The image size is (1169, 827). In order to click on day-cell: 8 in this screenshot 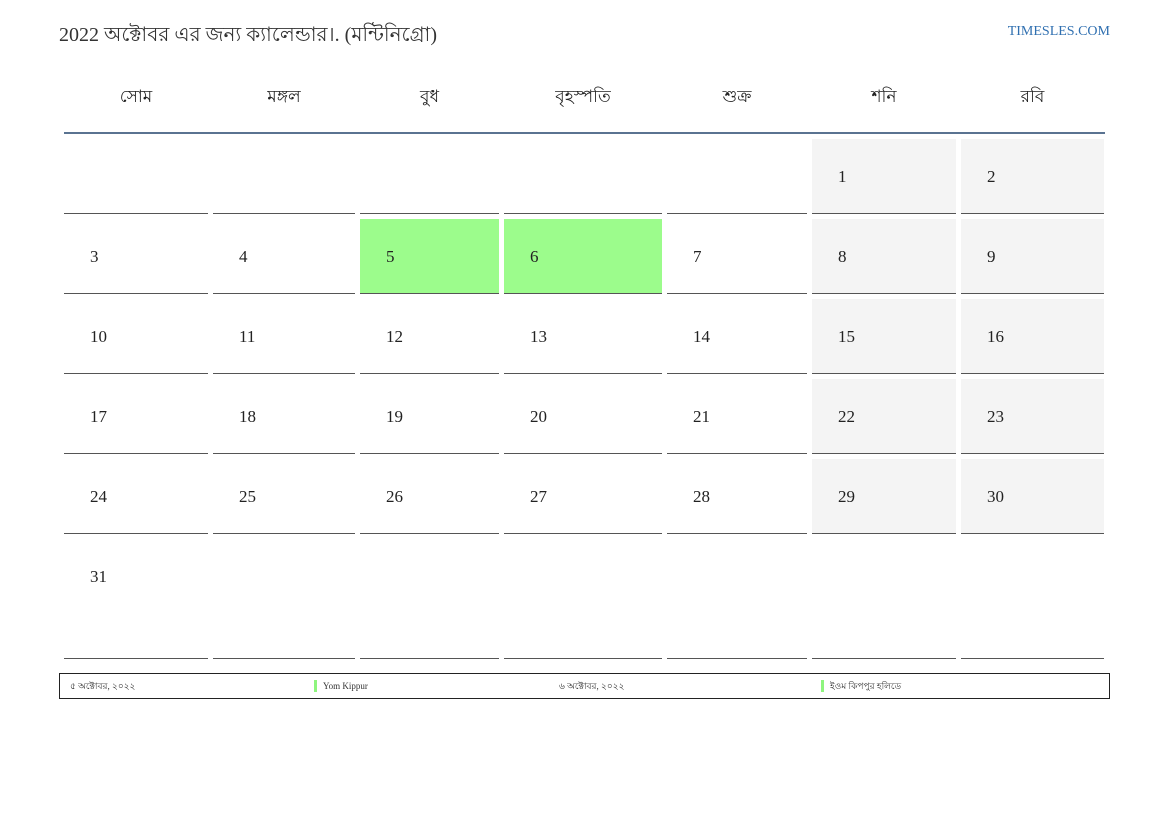, I will do `click(884, 256)`.